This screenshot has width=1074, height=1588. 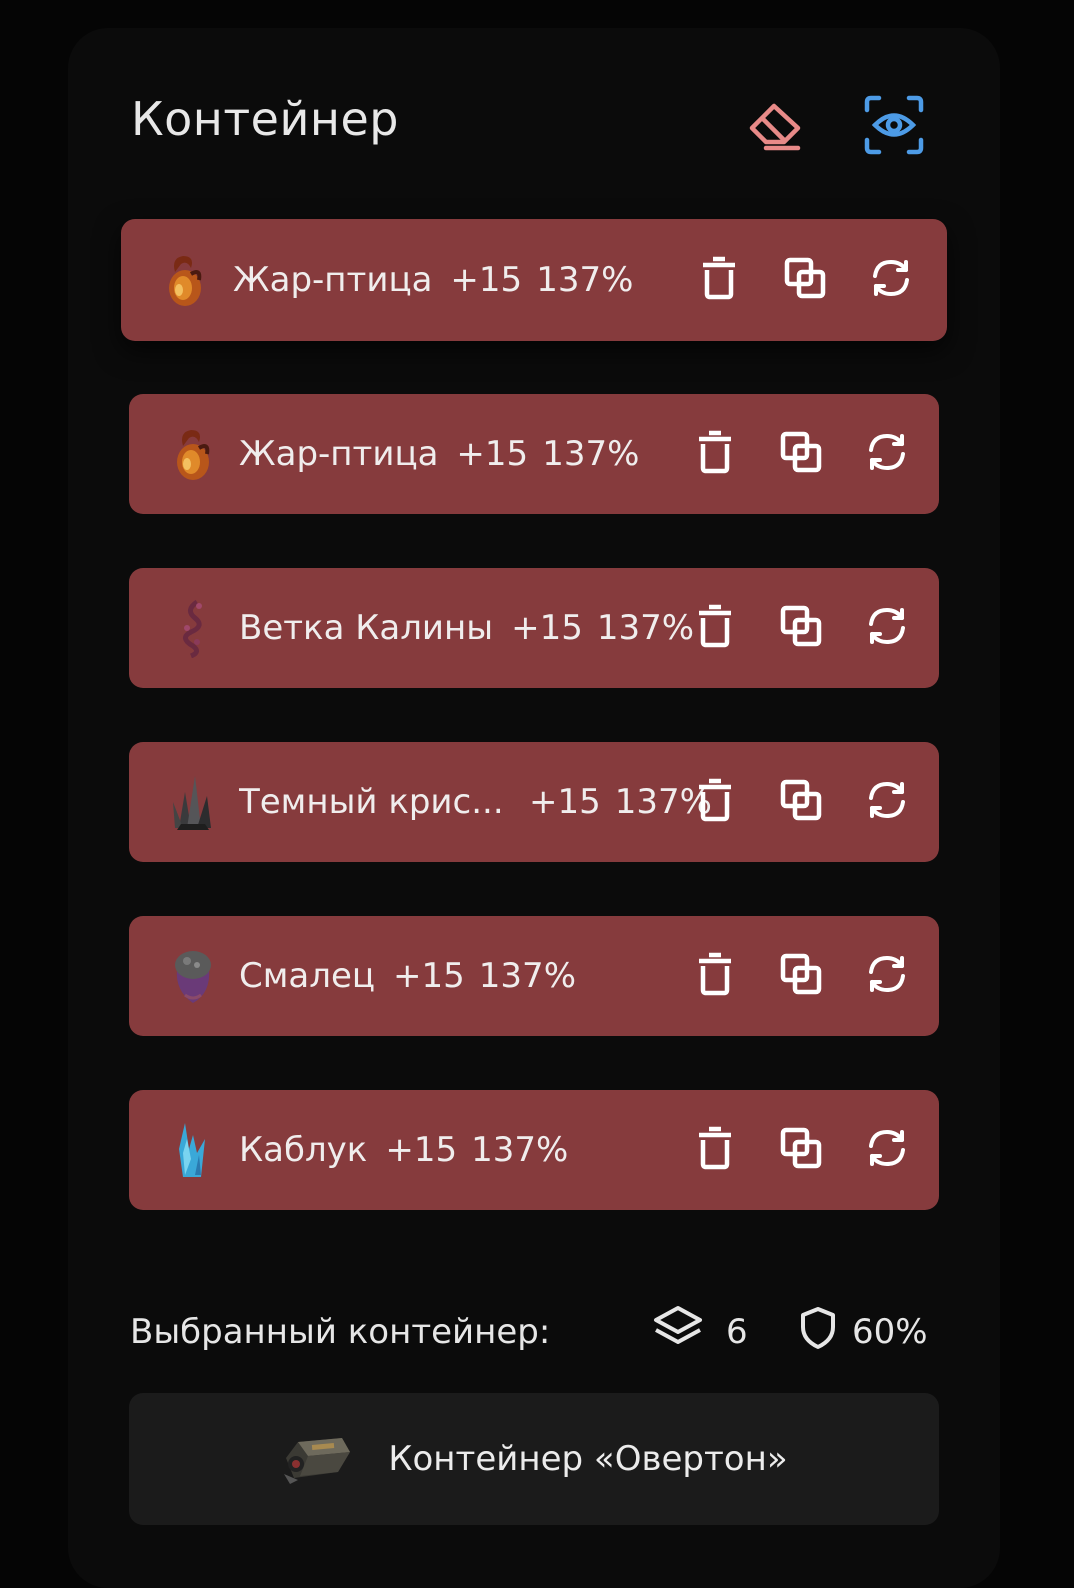 I want to click on protection-stat: 60%, so click(x=864, y=1332).